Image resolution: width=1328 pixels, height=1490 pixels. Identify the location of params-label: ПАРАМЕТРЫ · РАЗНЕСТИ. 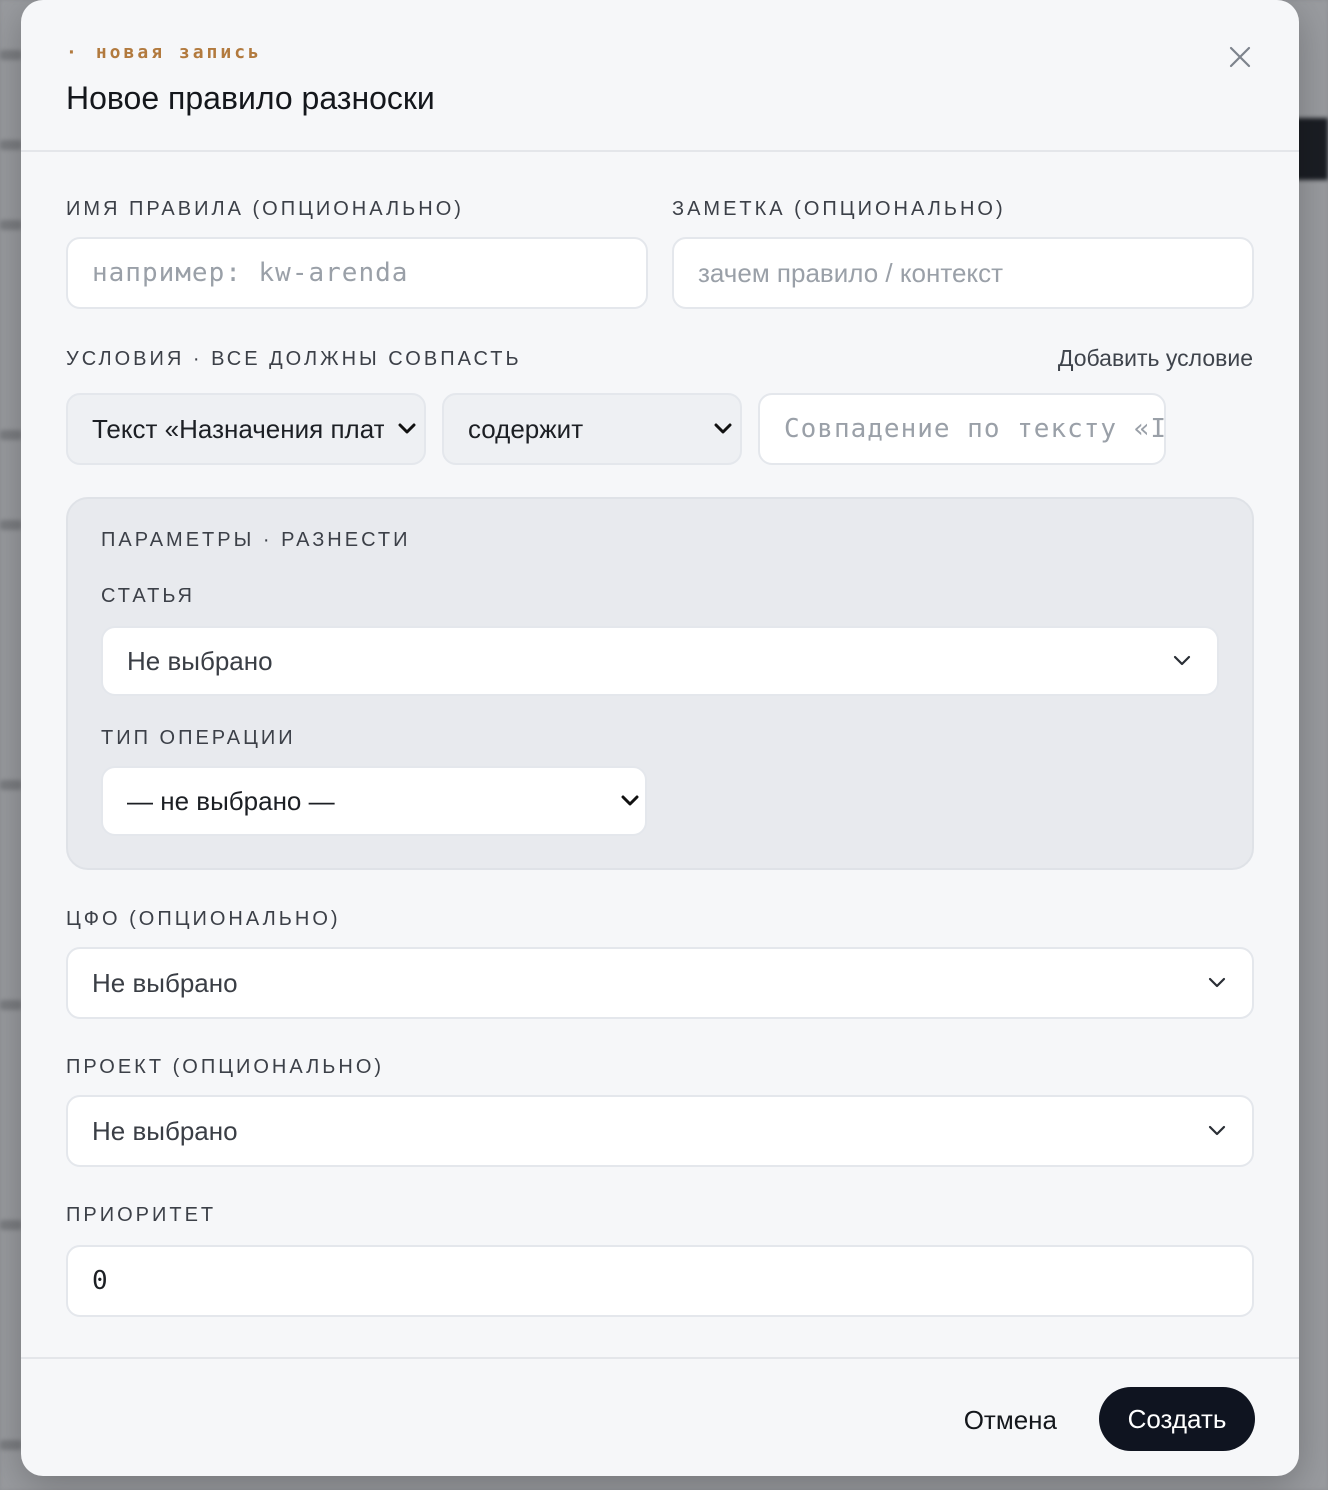
(256, 540).